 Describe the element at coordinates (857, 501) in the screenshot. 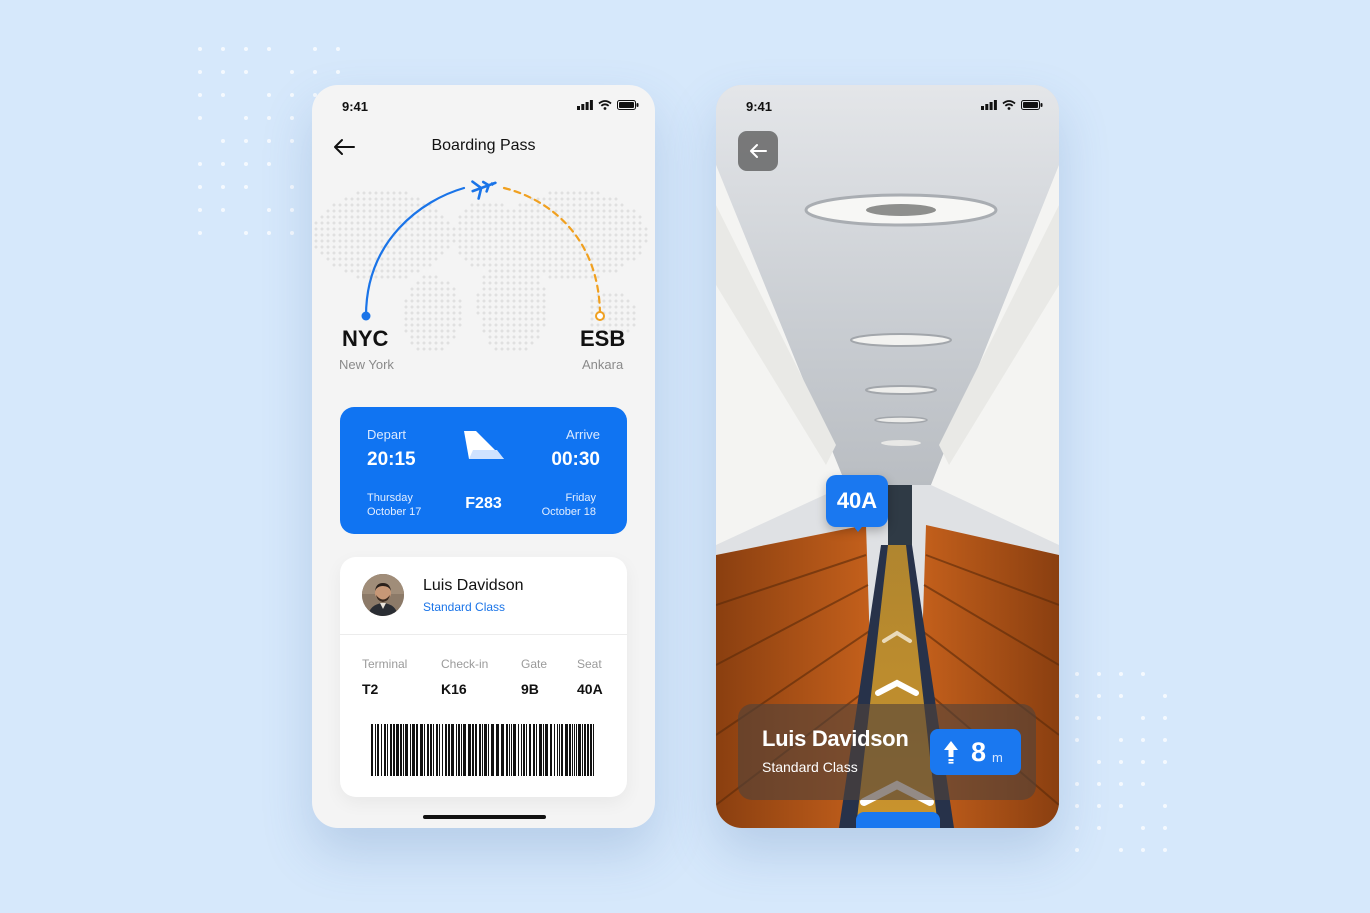

I see `seat-marker: 40A` at that location.